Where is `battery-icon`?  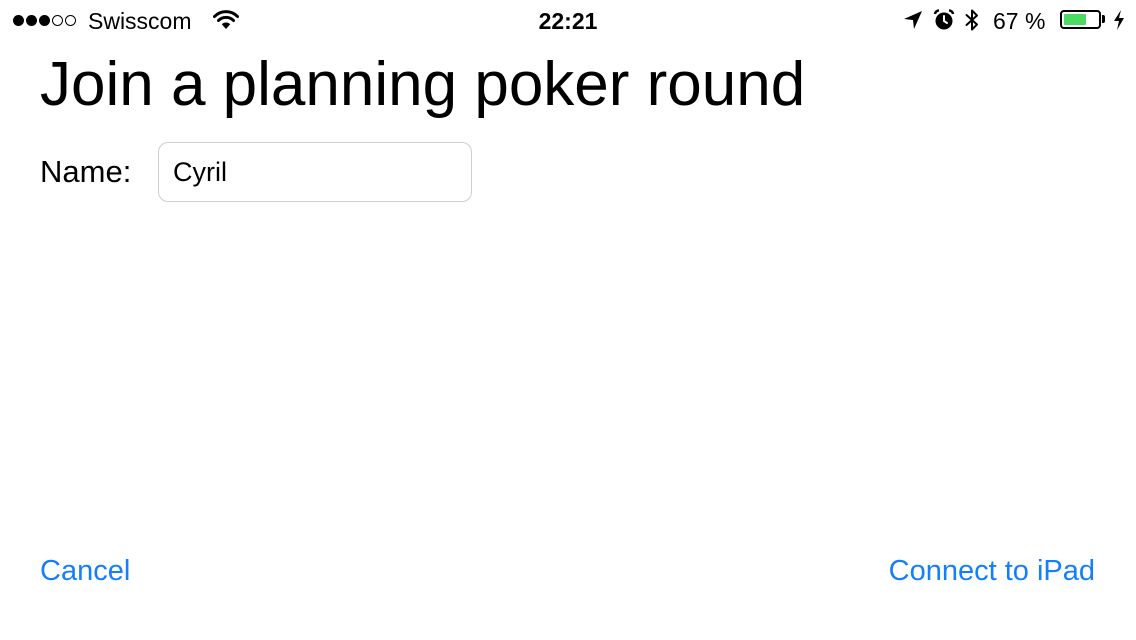 battery-icon is located at coordinates (1080, 19).